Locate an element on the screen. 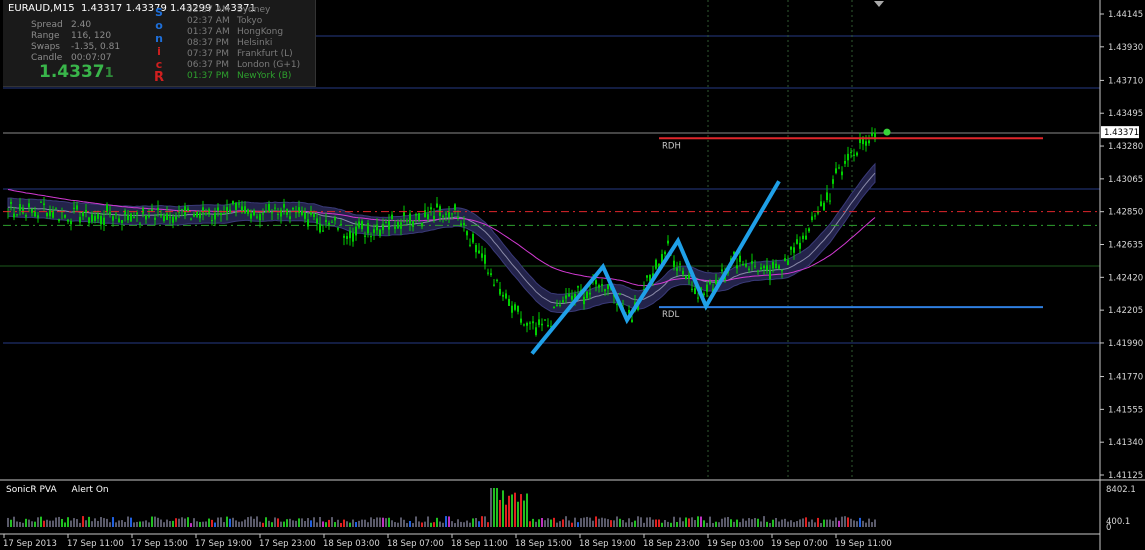  volume-alert-status: Alert On is located at coordinates (90, 490).